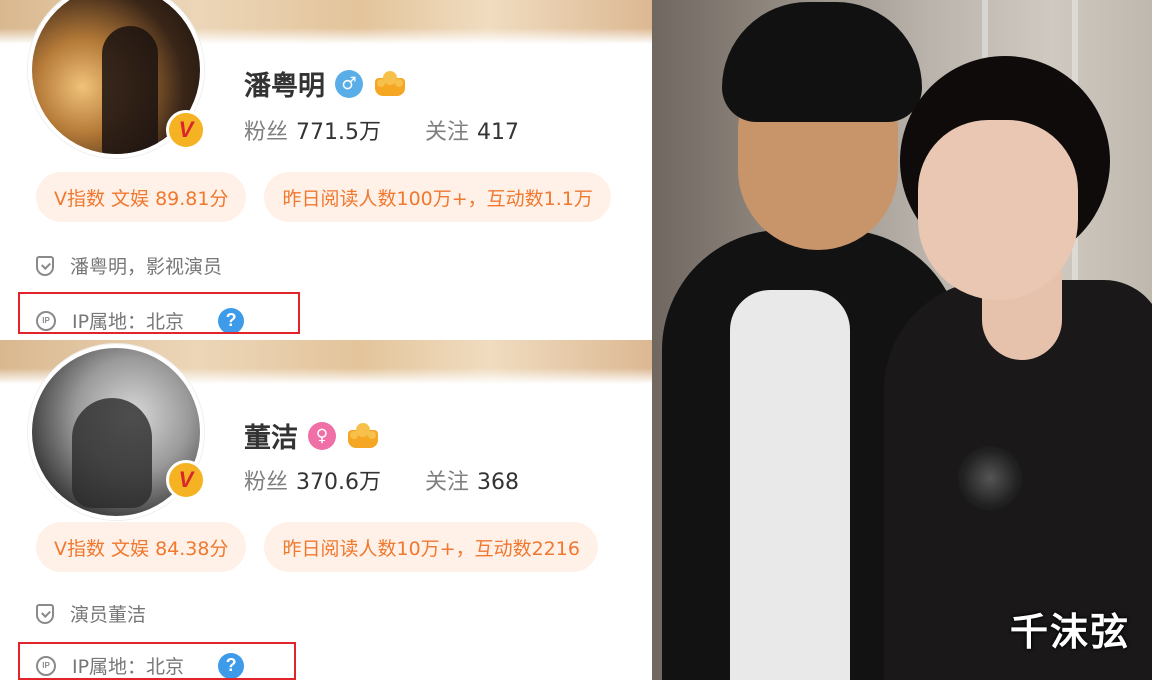  Describe the element at coordinates (338, 130) in the screenshot. I see `fans-count: 771.5万` at that location.